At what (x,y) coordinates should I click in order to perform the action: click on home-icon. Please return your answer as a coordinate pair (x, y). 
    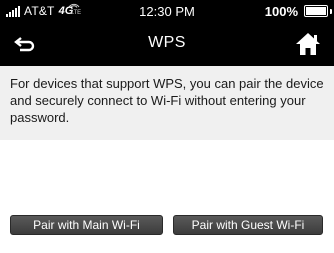
    Looking at the image, I should click on (308, 44).